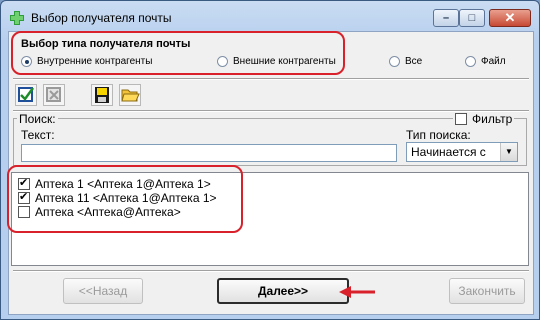 The width and height of the screenshot is (540, 320). I want to click on title-bar: Выбор получателя почты – □ ✕, so click(270, 18).